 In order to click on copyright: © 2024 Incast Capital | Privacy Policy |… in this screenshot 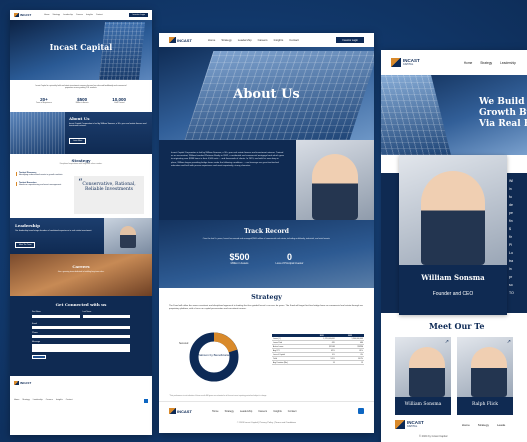, I will do `click(266, 423)`.